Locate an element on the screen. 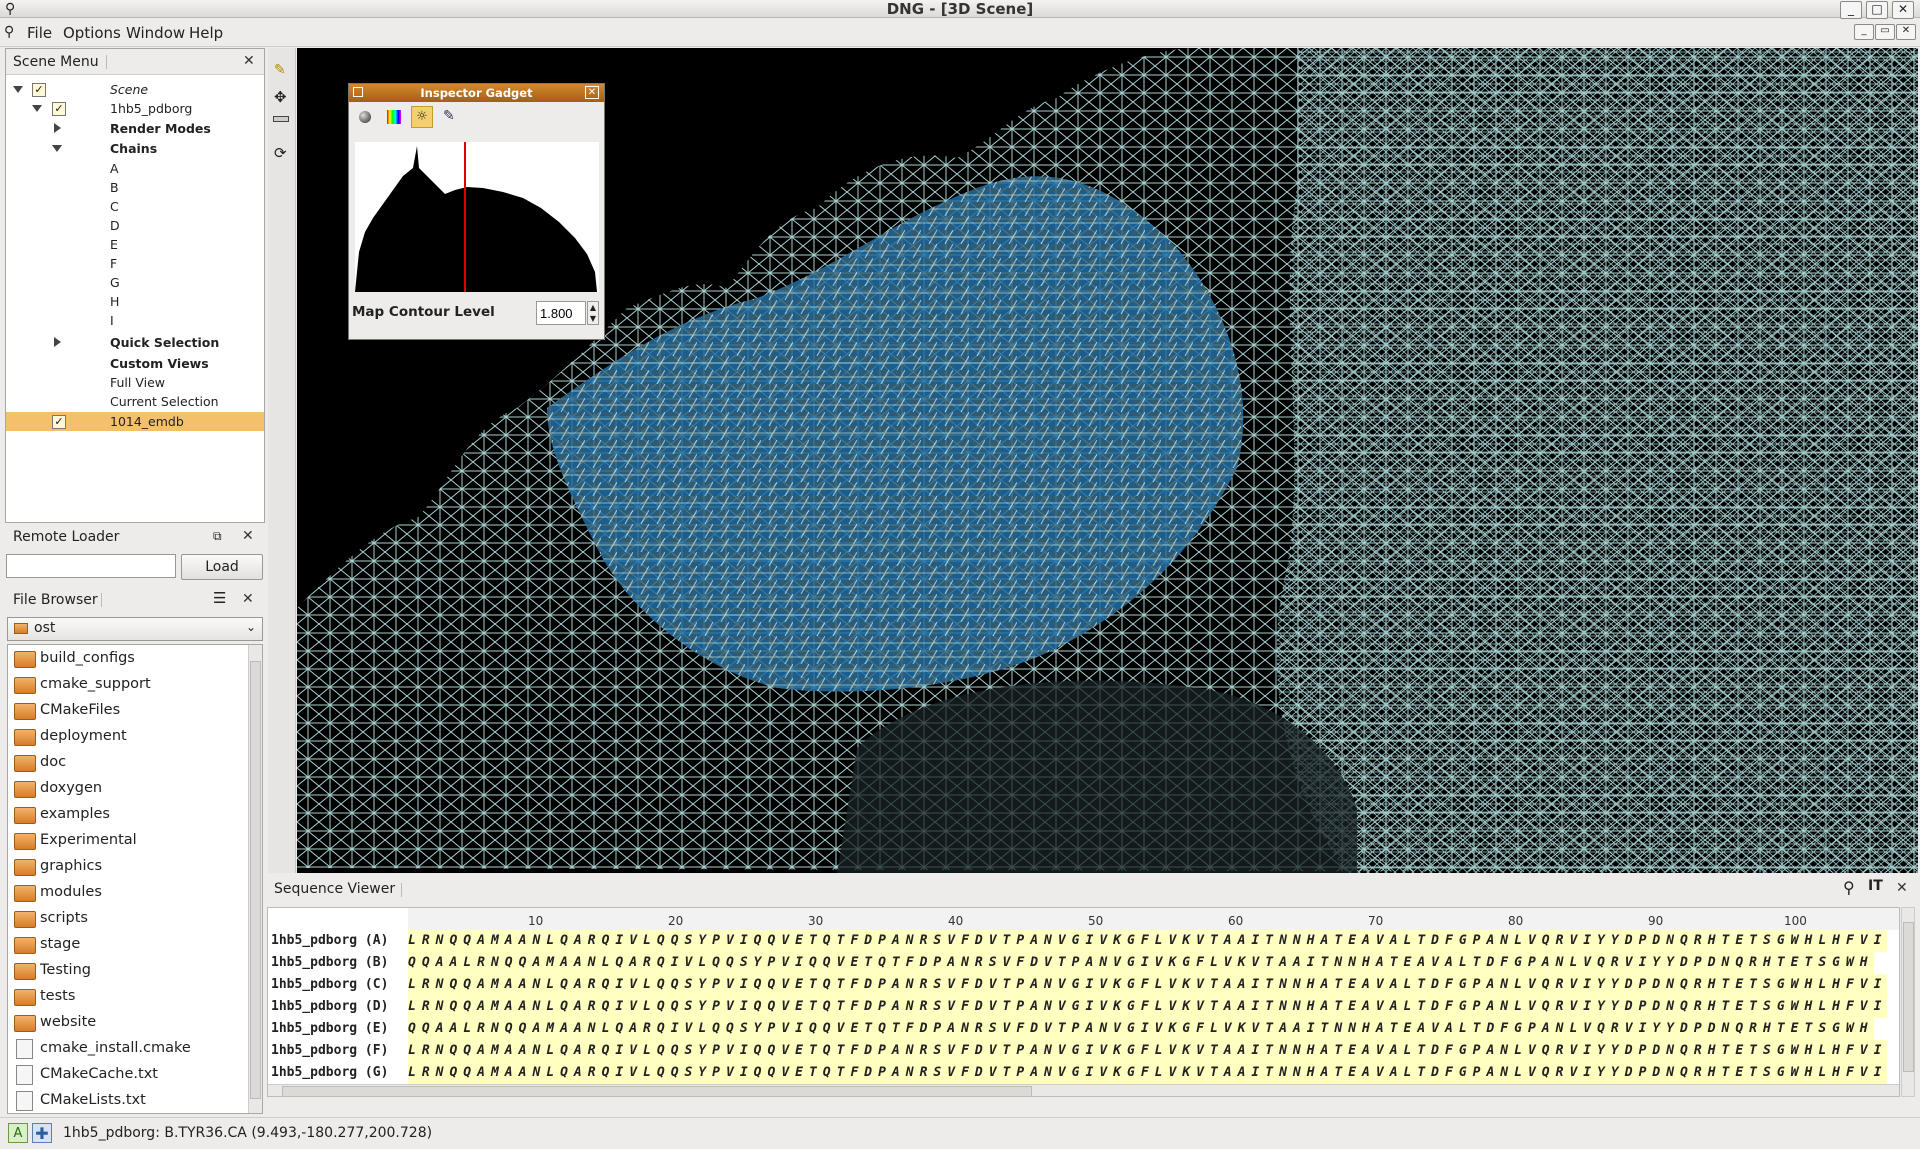  sphere-icon is located at coordinates (365, 117).